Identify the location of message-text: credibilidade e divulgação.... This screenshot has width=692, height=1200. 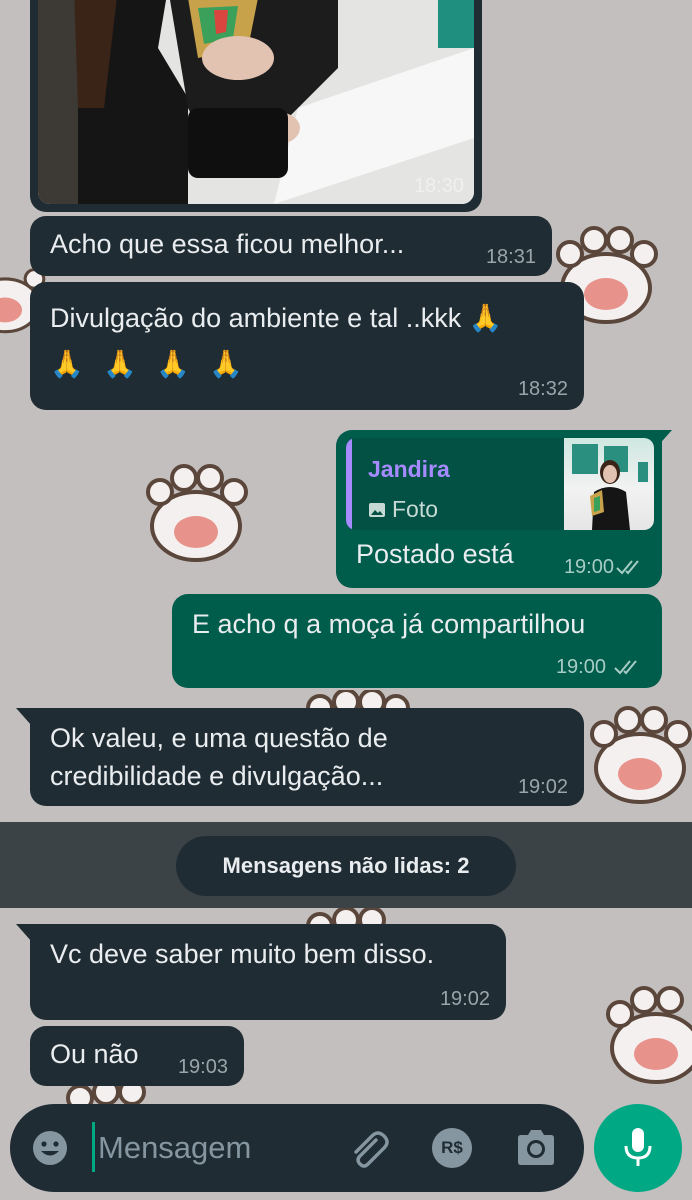
(217, 776).